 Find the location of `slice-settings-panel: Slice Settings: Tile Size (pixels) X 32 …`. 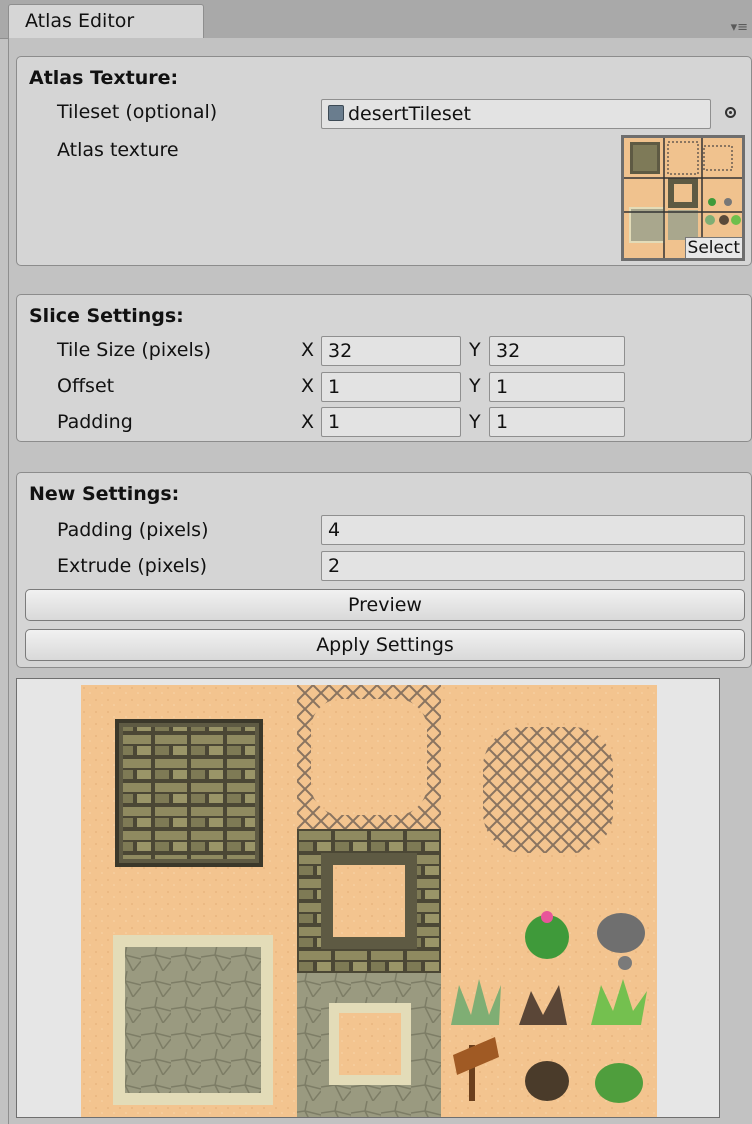

slice-settings-panel: Slice Settings: Tile Size (pixels) X 32 … is located at coordinates (384, 368).